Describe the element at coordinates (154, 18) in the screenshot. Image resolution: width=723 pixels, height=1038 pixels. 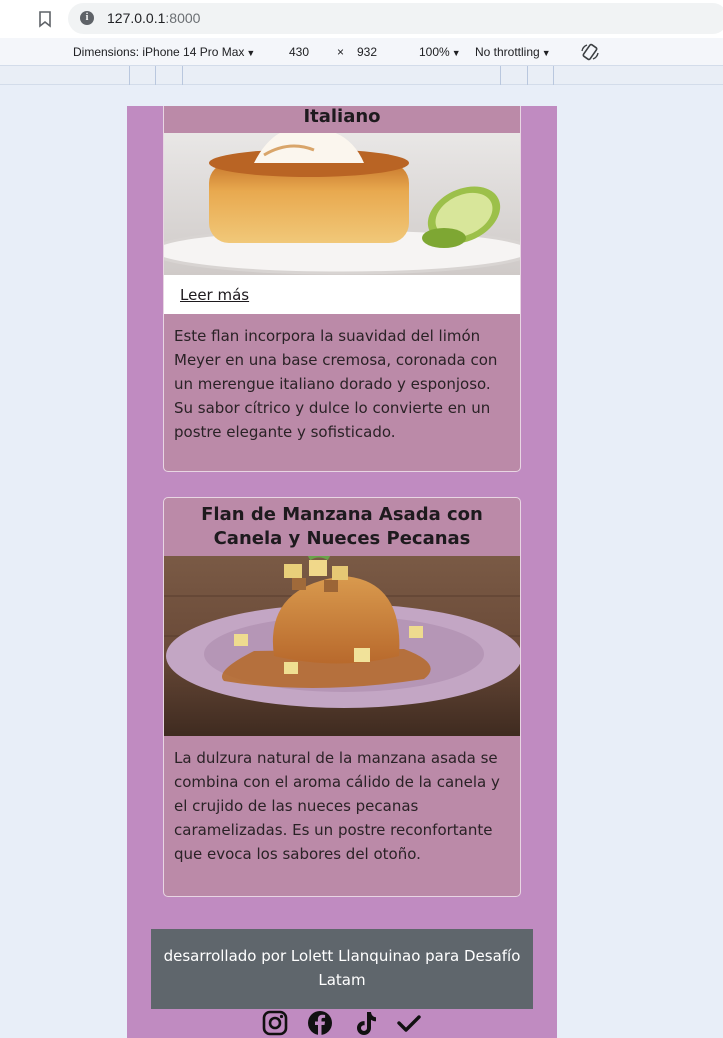
I see `url-text: 127.0.0.1:8000` at that location.